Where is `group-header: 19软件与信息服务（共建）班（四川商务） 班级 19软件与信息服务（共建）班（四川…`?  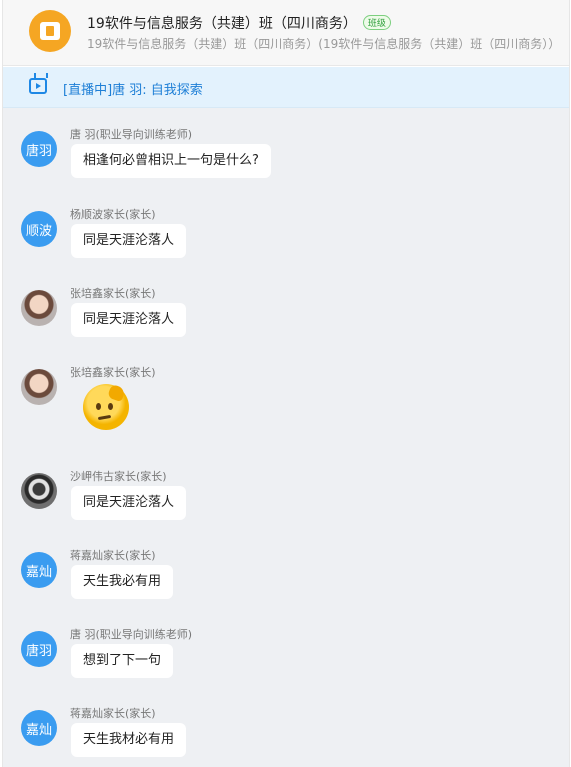 group-header: 19软件与信息服务（共建）班（四川商务） 班级 19软件与信息服务（共建）班（四川… is located at coordinates (286, 33).